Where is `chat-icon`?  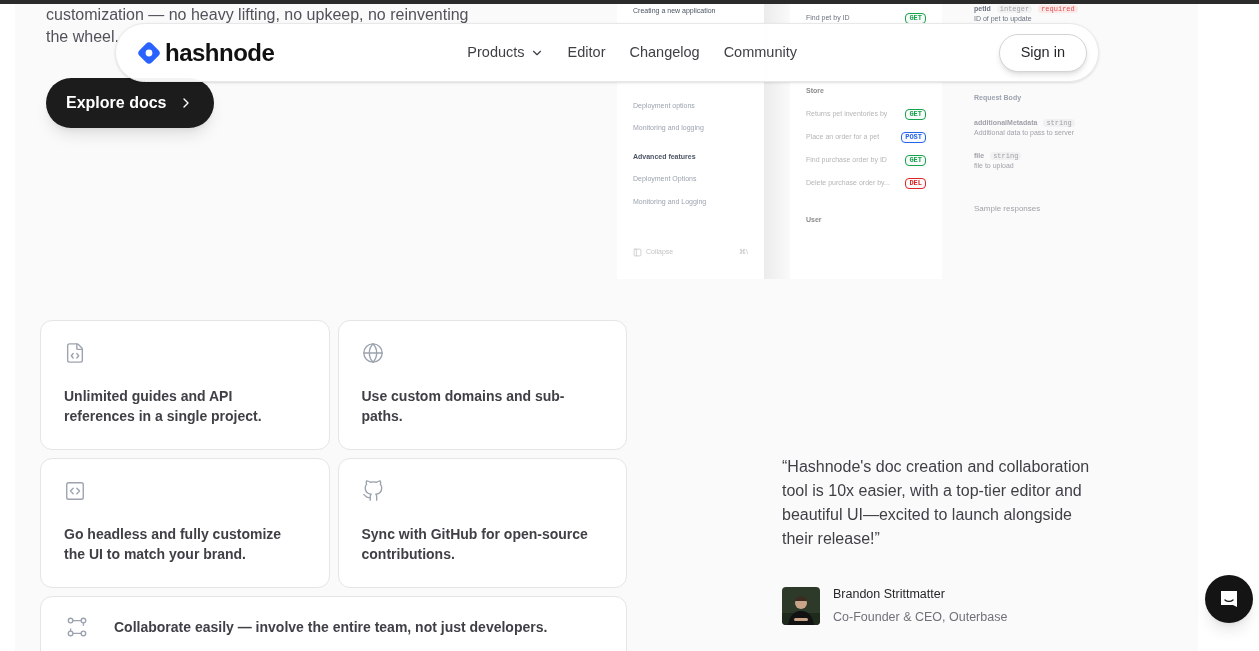 chat-icon is located at coordinates (1229, 599).